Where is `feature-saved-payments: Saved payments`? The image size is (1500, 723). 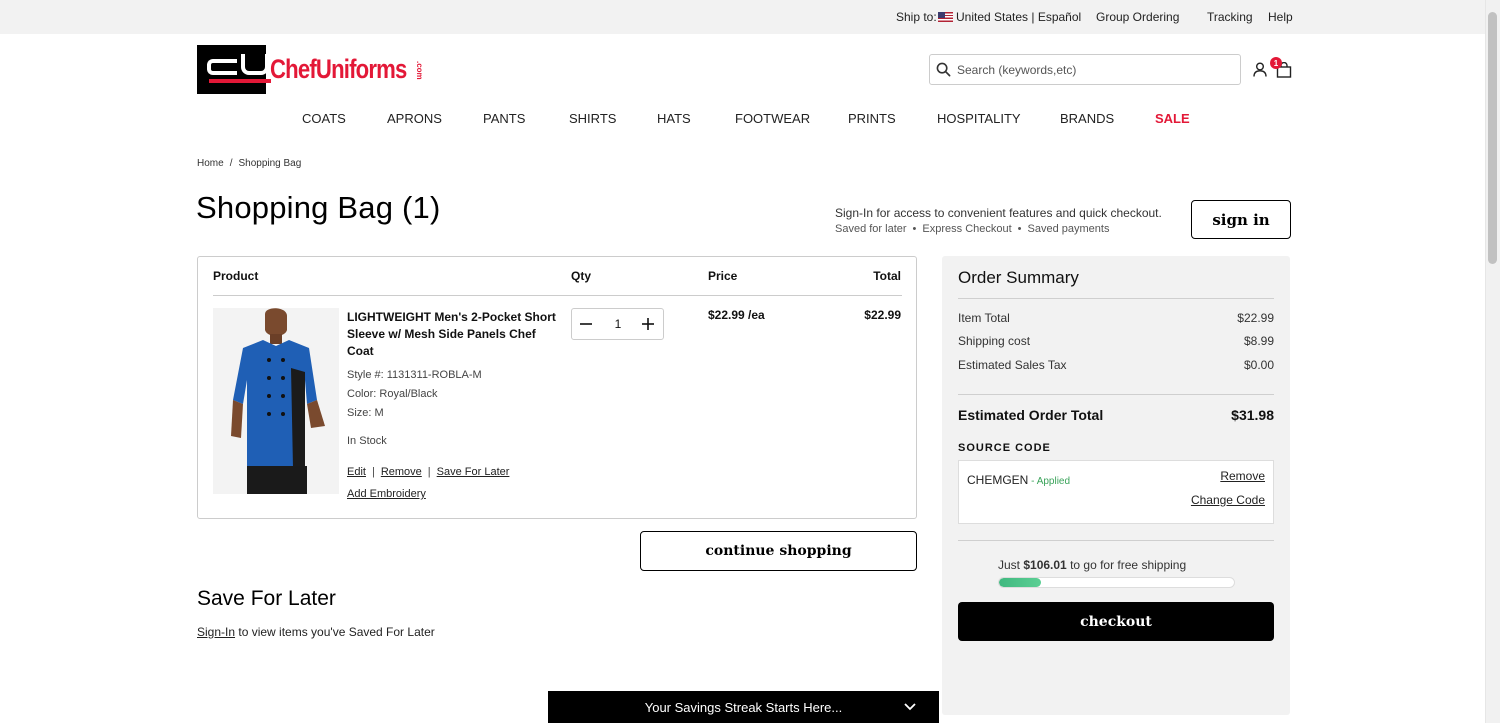
feature-saved-payments: Saved payments is located at coordinates (1068, 229).